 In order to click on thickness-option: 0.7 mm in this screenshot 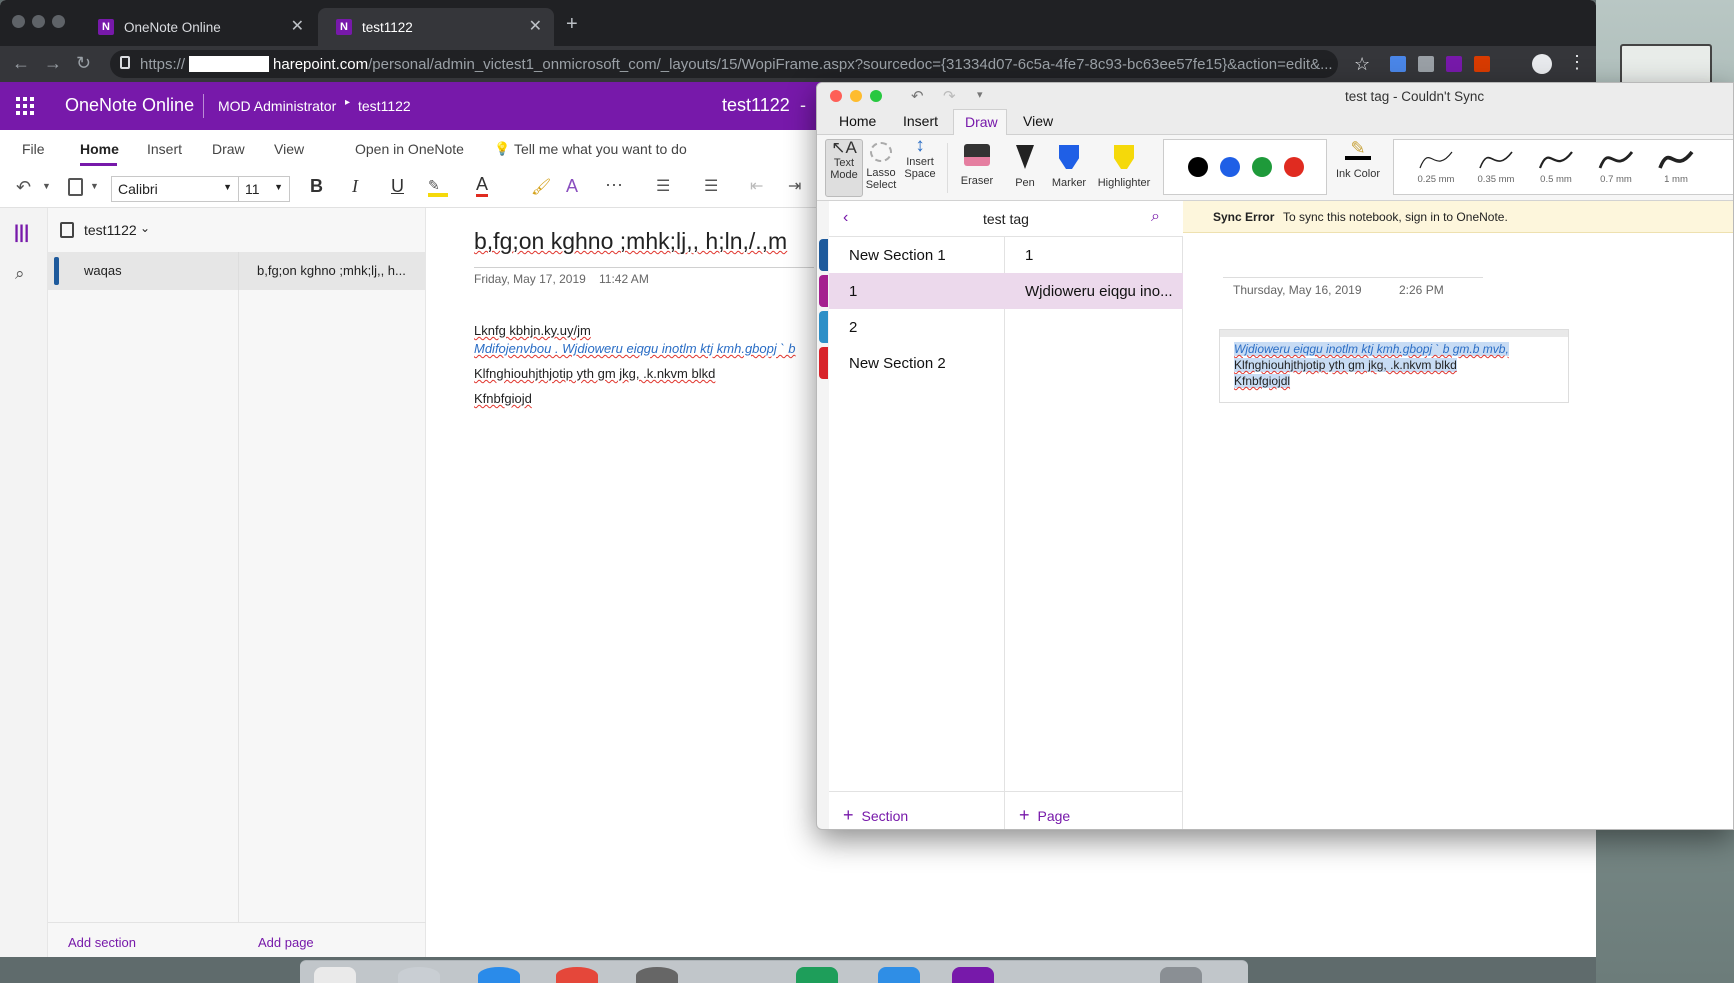, I will do `click(1616, 168)`.